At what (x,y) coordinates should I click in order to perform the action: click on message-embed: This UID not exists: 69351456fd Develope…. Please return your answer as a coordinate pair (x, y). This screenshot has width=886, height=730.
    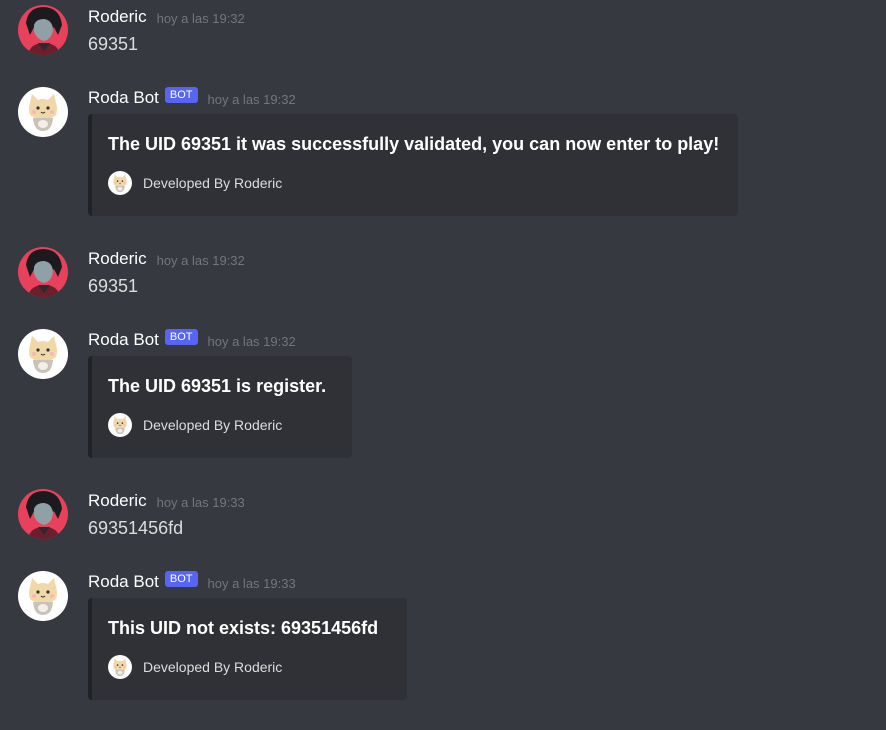
    Looking at the image, I should click on (247, 649).